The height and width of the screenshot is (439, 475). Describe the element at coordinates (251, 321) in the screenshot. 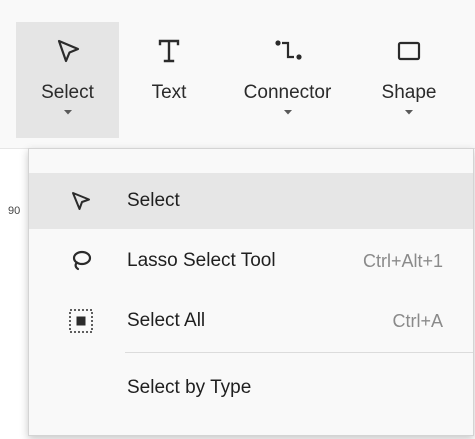

I see `menu-item-select-all: Select All Ctrl+A` at that location.